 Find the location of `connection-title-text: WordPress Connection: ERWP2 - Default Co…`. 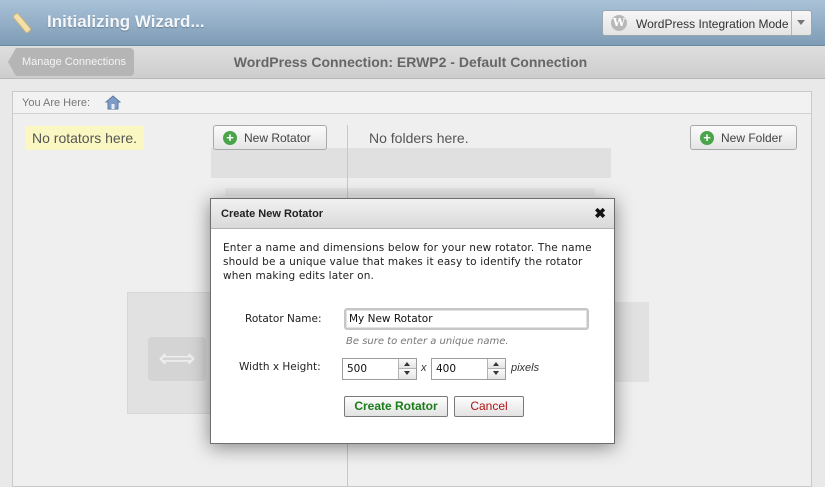

connection-title-text: WordPress Connection: ERWP2 - Default Co… is located at coordinates (410, 62).